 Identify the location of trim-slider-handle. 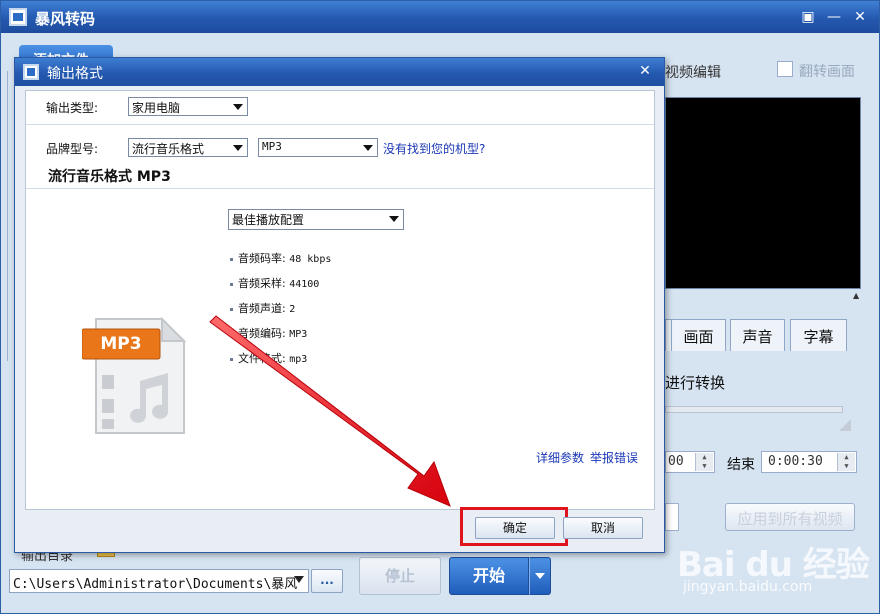
(845, 425).